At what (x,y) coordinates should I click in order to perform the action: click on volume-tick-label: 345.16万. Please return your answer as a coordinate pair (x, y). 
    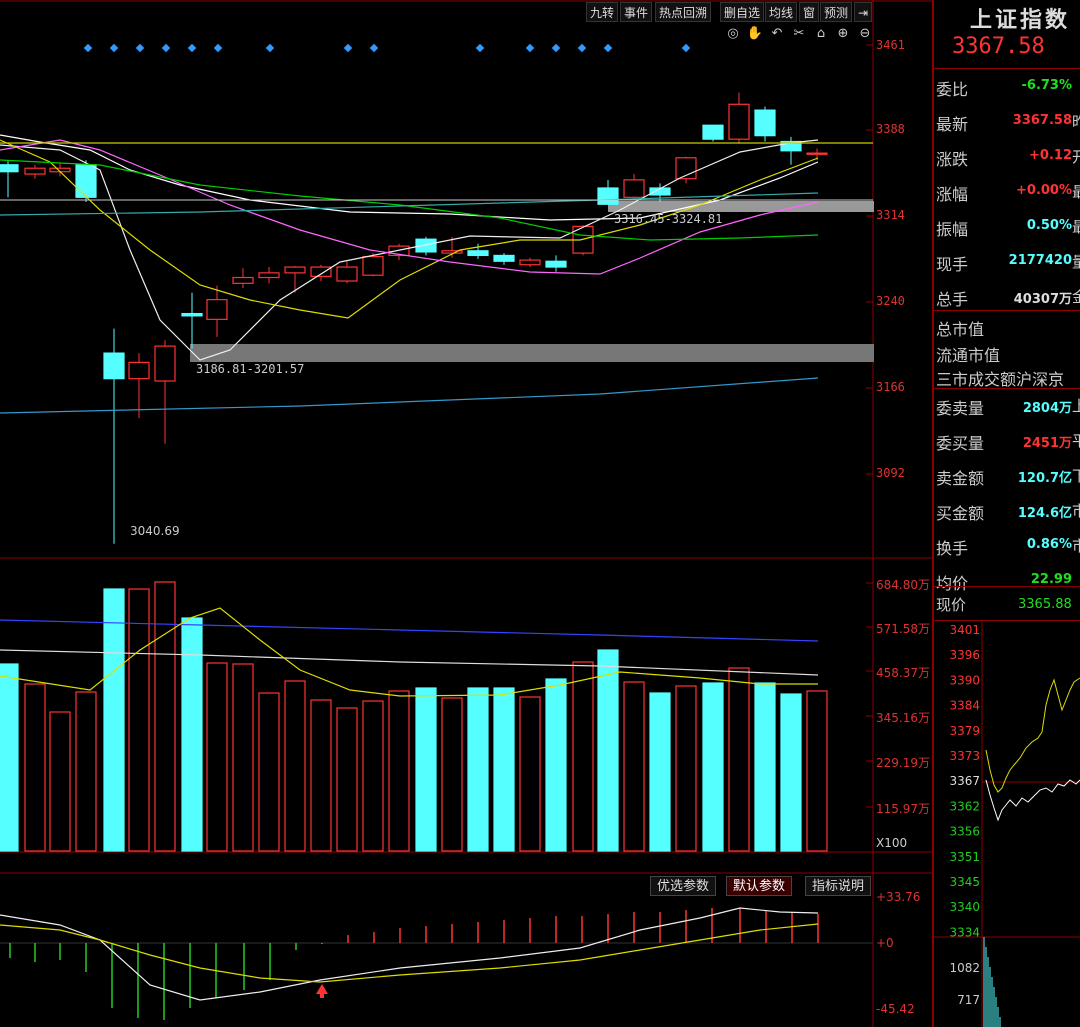
    Looking at the image, I should click on (903, 718).